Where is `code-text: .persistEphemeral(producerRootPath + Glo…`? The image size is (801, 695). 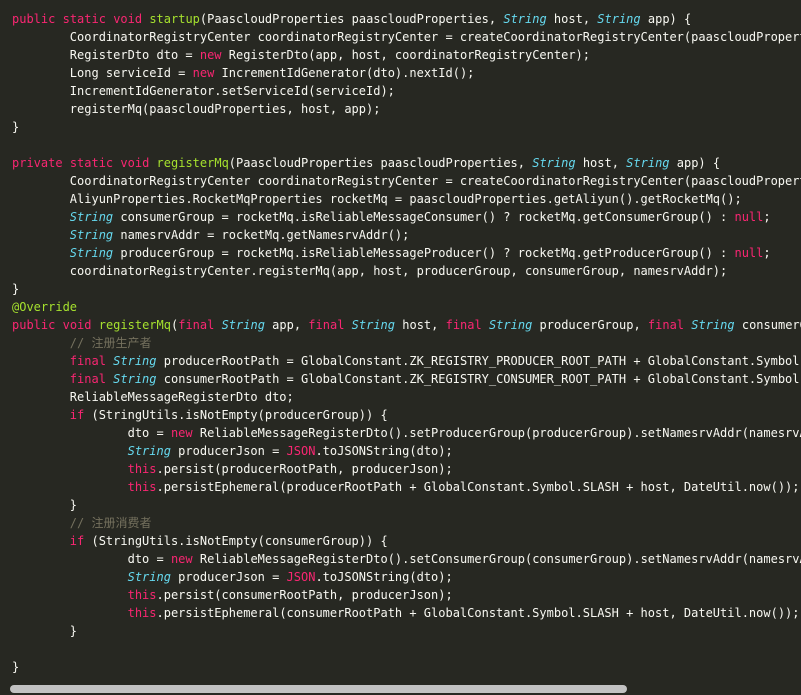
code-text: .persistEphemeral(producerRootPath + Glo… is located at coordinates (478, 487).